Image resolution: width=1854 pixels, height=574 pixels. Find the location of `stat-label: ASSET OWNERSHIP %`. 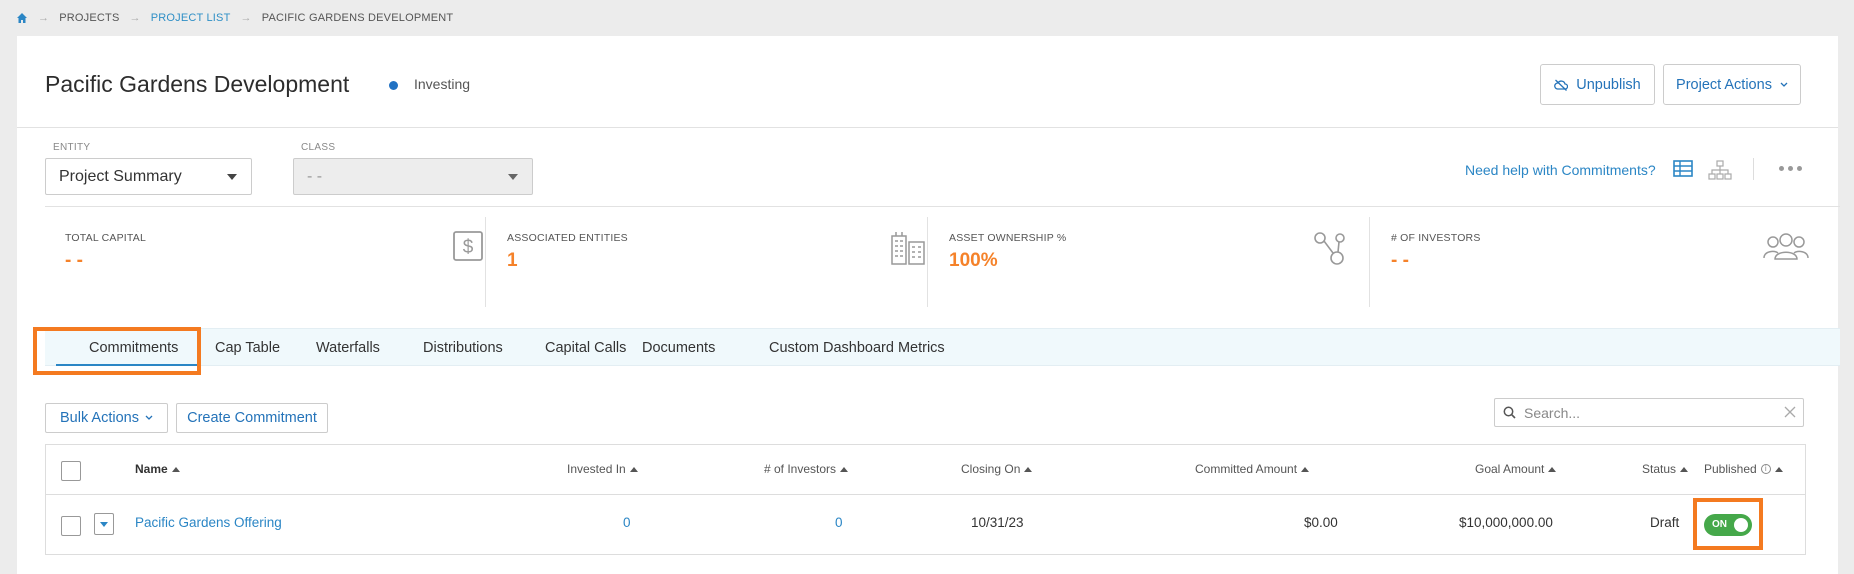

stat-label: ASSET OWNERSHIP % is located at coordinates (1008, 238).